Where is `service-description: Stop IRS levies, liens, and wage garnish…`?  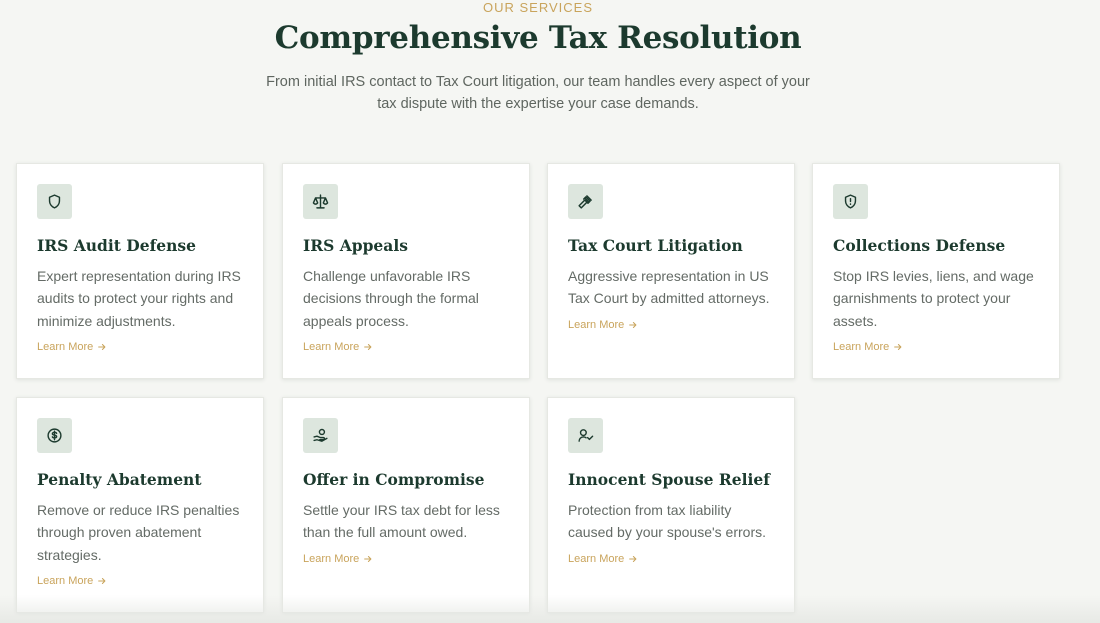 service-description: Stop IRS levies, liens, and wage garnish… is located at coordinates (933, 298).